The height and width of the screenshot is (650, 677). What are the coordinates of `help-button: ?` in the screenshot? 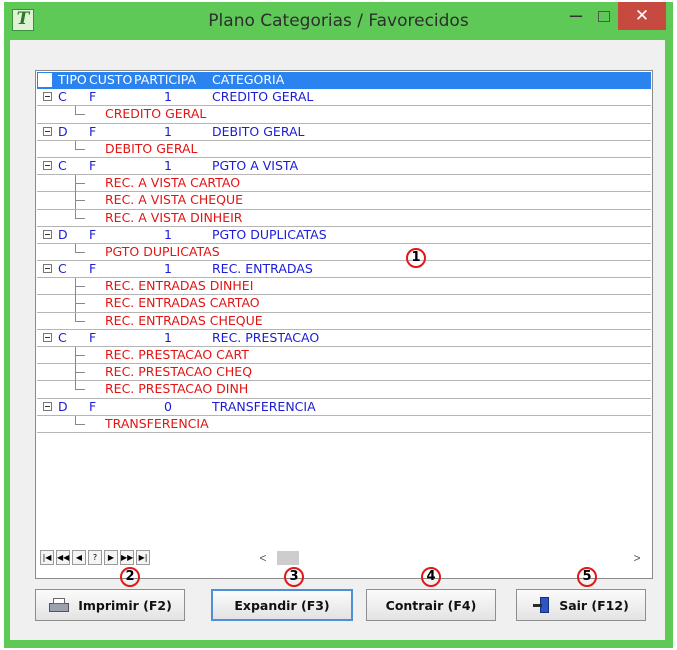 It's located at (95, 557).